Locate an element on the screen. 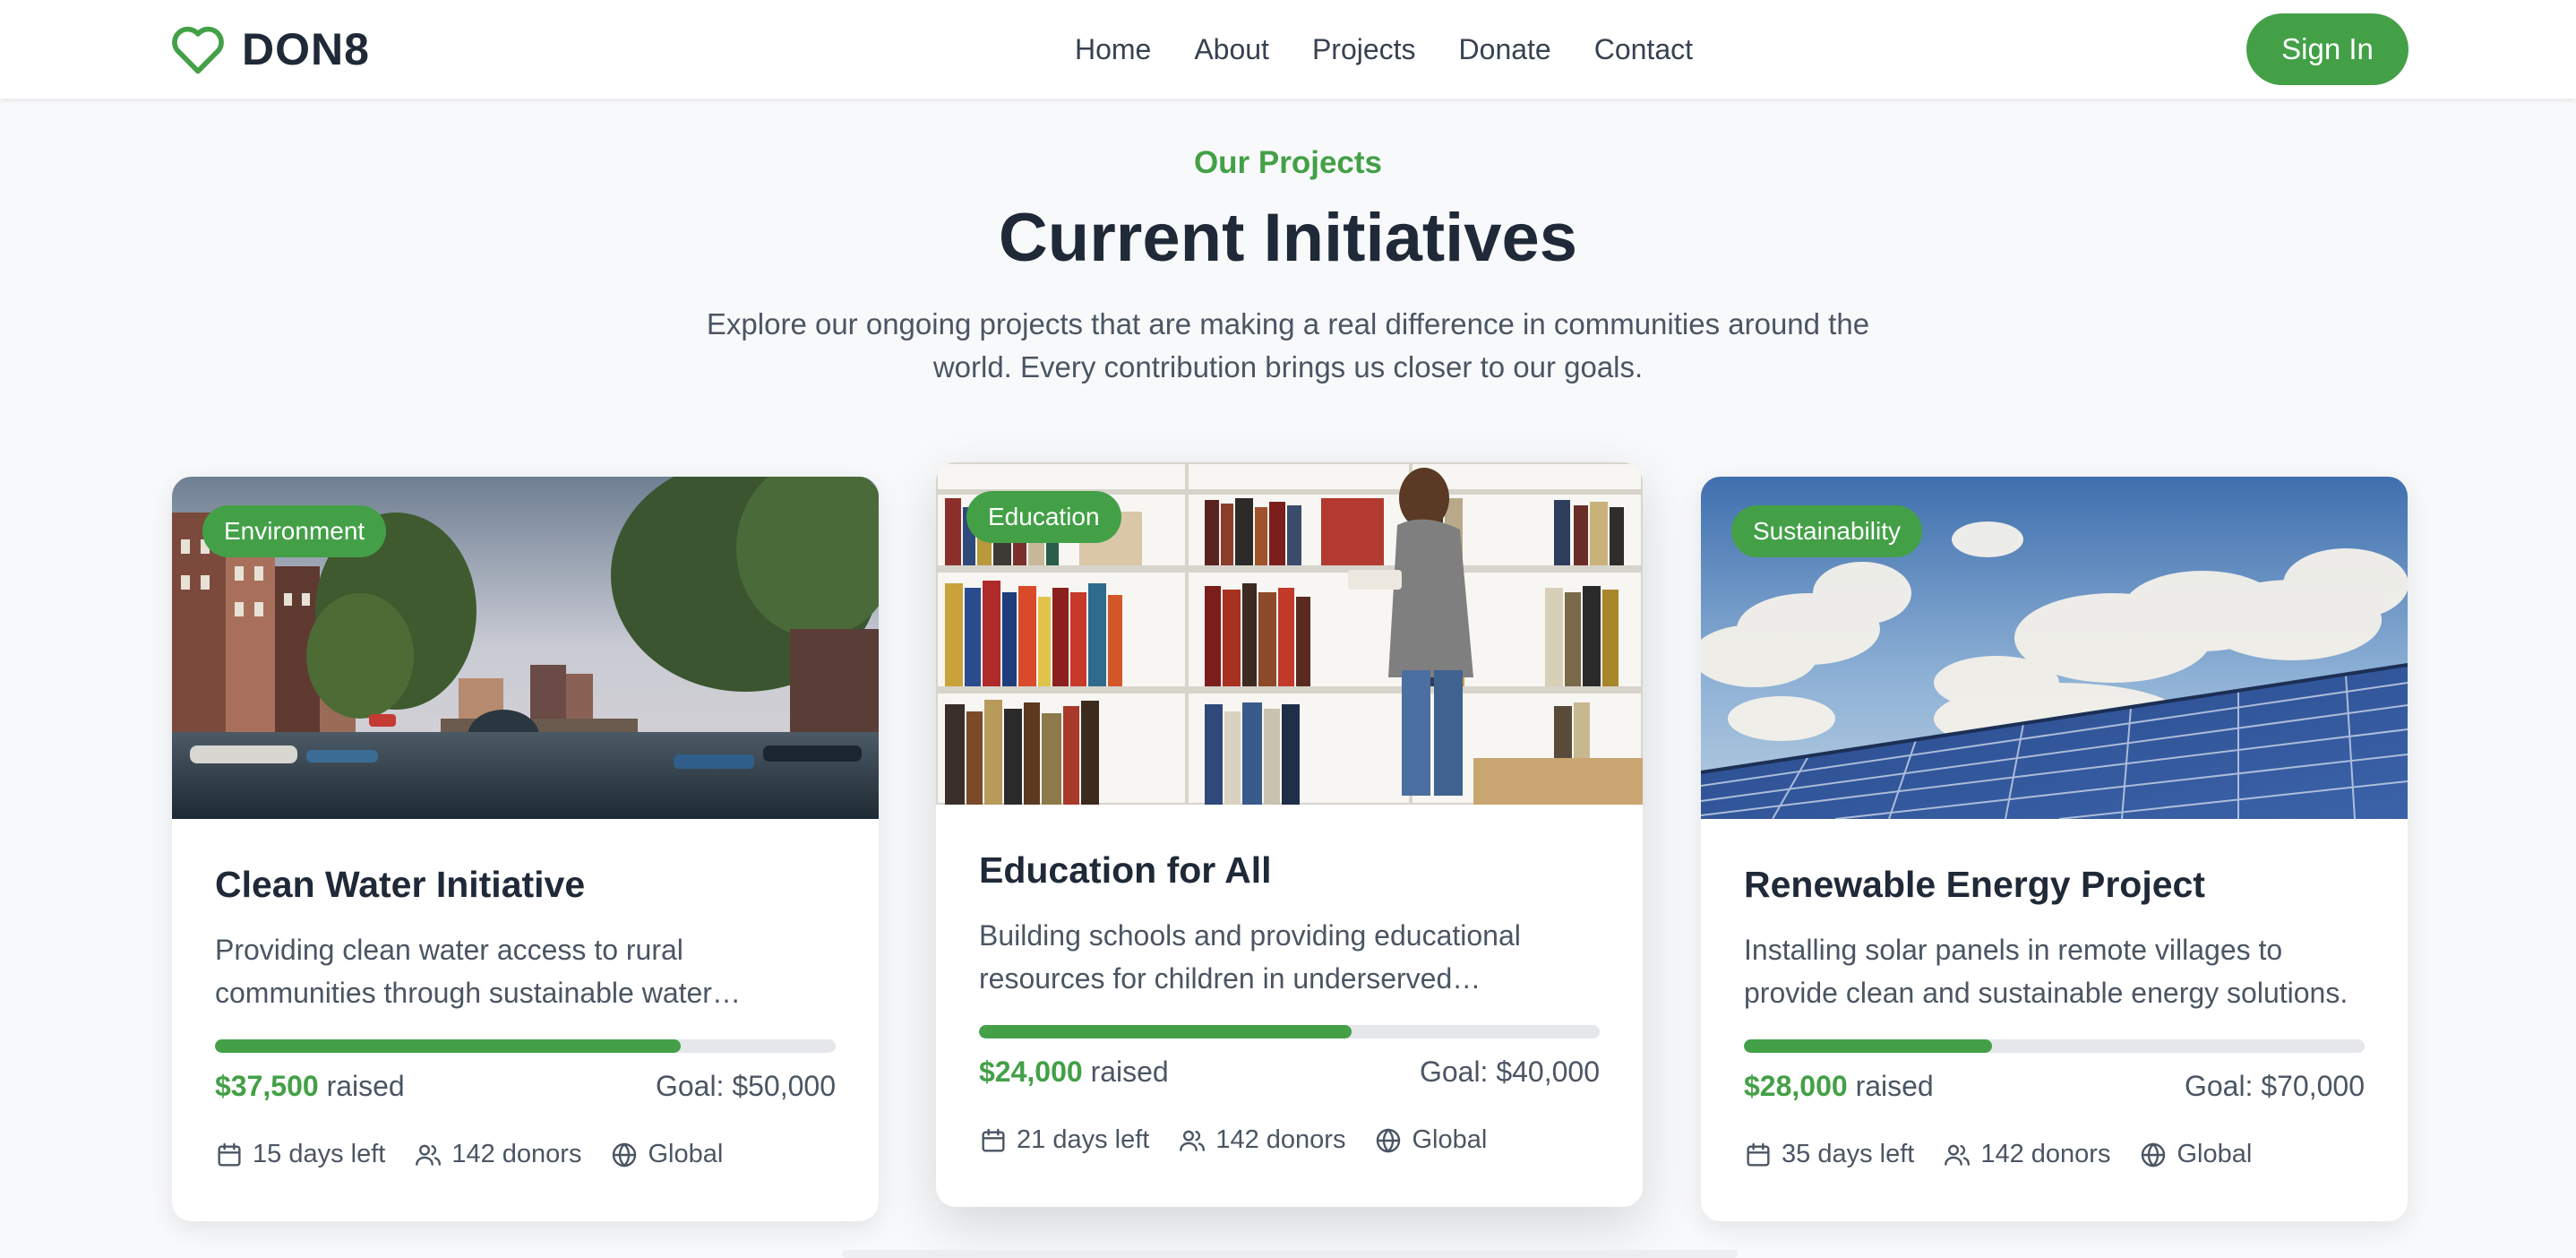 The image size is (2576, 1258). funding-row: $24,000 raised Goal: $40,000 is located at coordinates (1289, 1072).